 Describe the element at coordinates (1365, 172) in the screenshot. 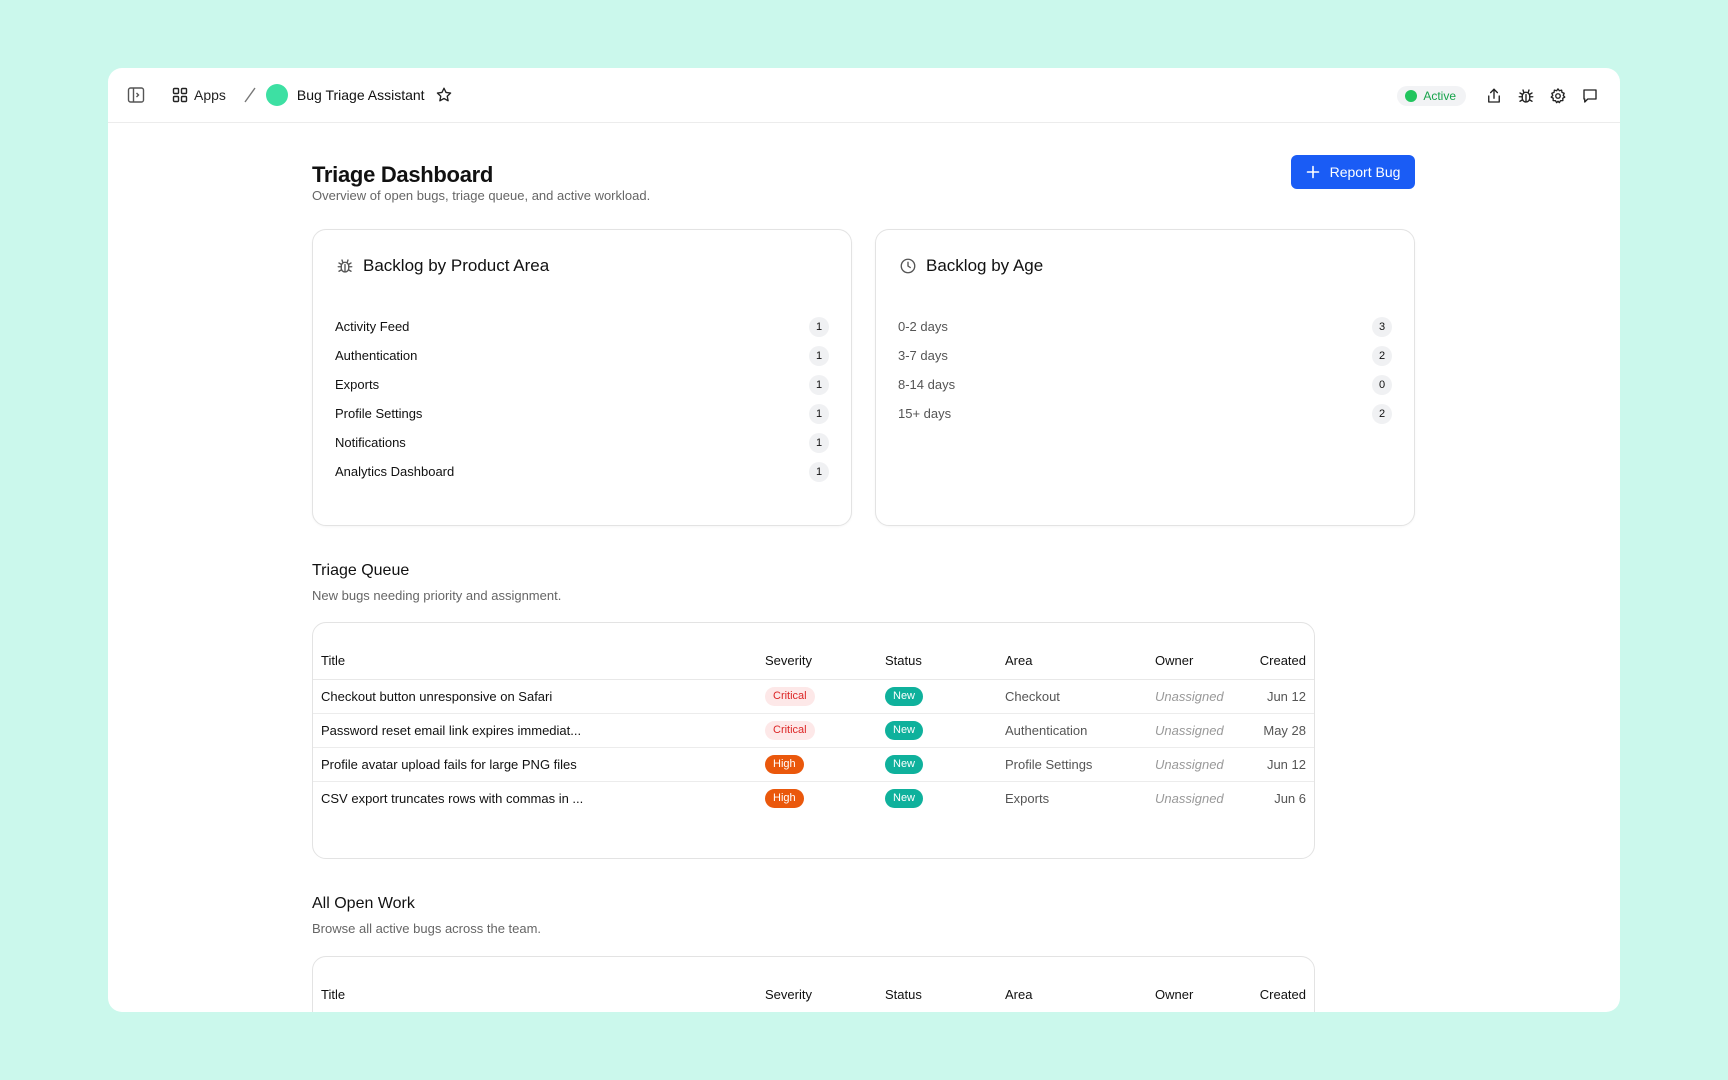

I see `report-bug-label: Report Bug` at that location.